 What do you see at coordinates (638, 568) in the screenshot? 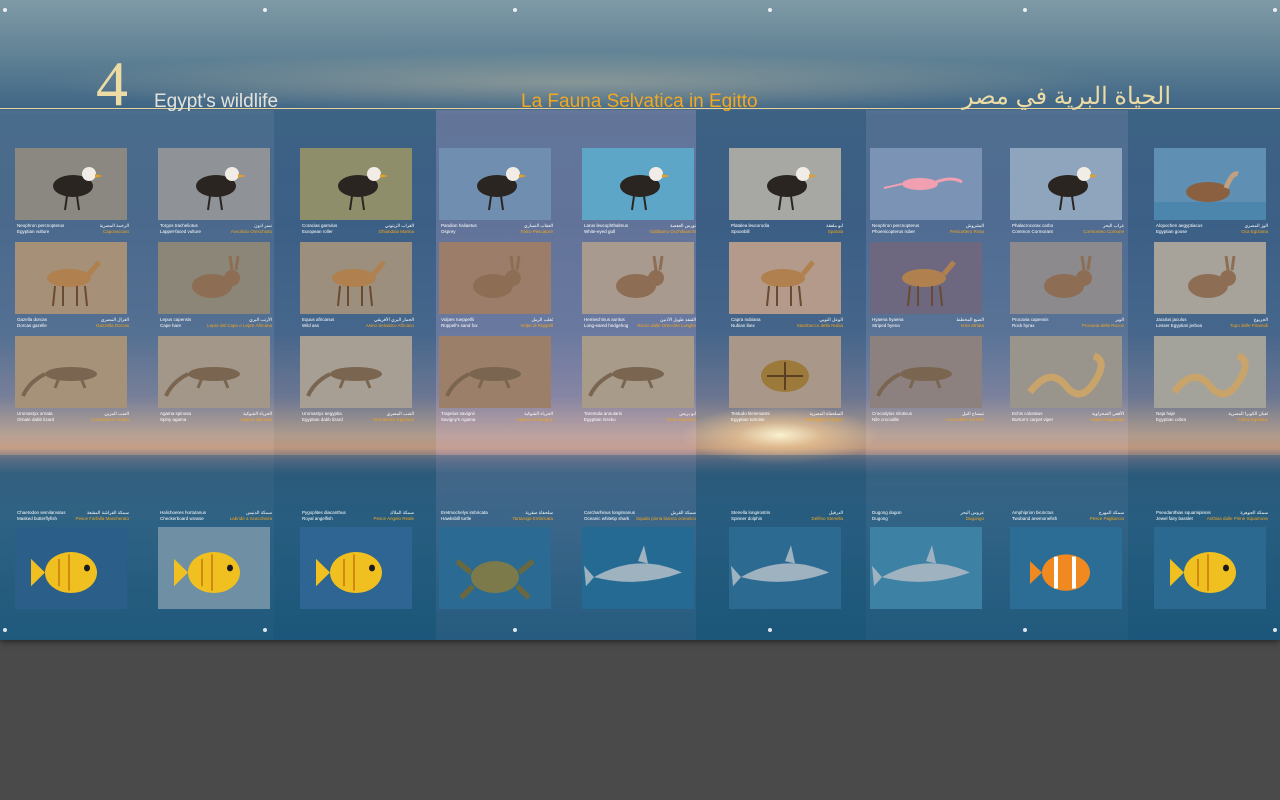
I see `shark-icon` at bounding box center [638, 568].